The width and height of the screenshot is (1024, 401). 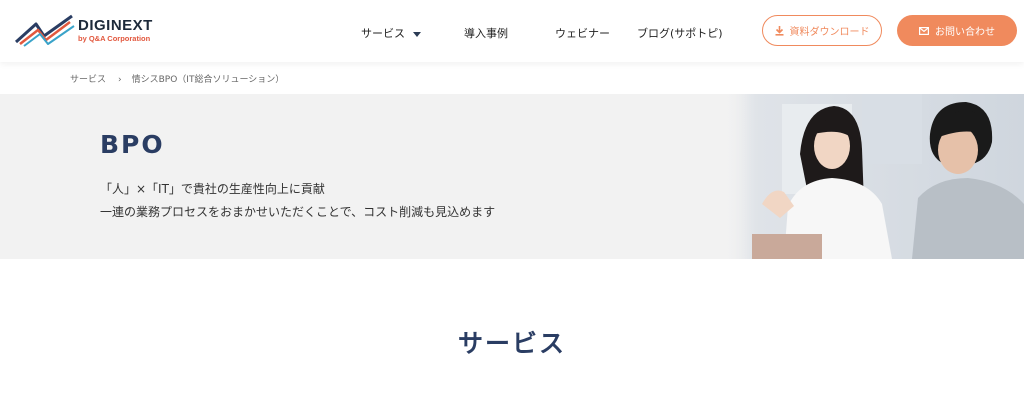 I want to click on nav-item-label: 導入事例, so click(x=486, y=33).